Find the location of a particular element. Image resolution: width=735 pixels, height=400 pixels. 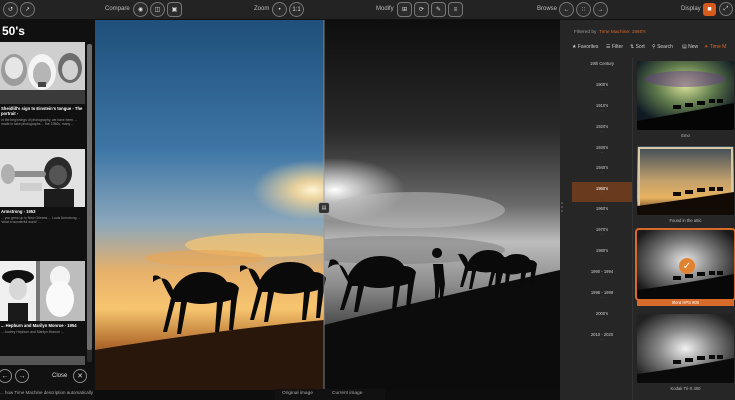

panel-title: 50's is located at coordinates (13, 31).